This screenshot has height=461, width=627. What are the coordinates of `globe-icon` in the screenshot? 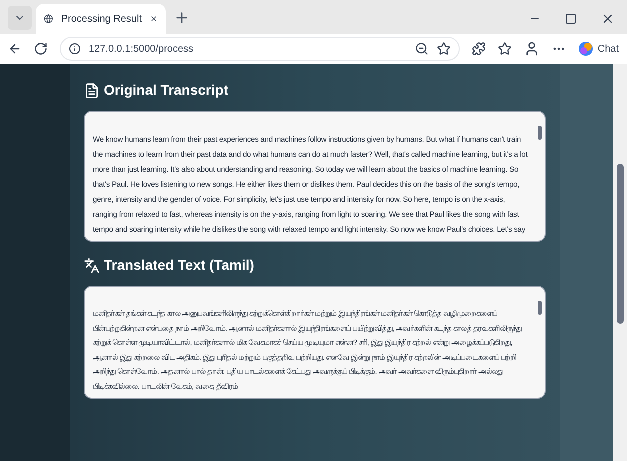 It's located at (49, 19).